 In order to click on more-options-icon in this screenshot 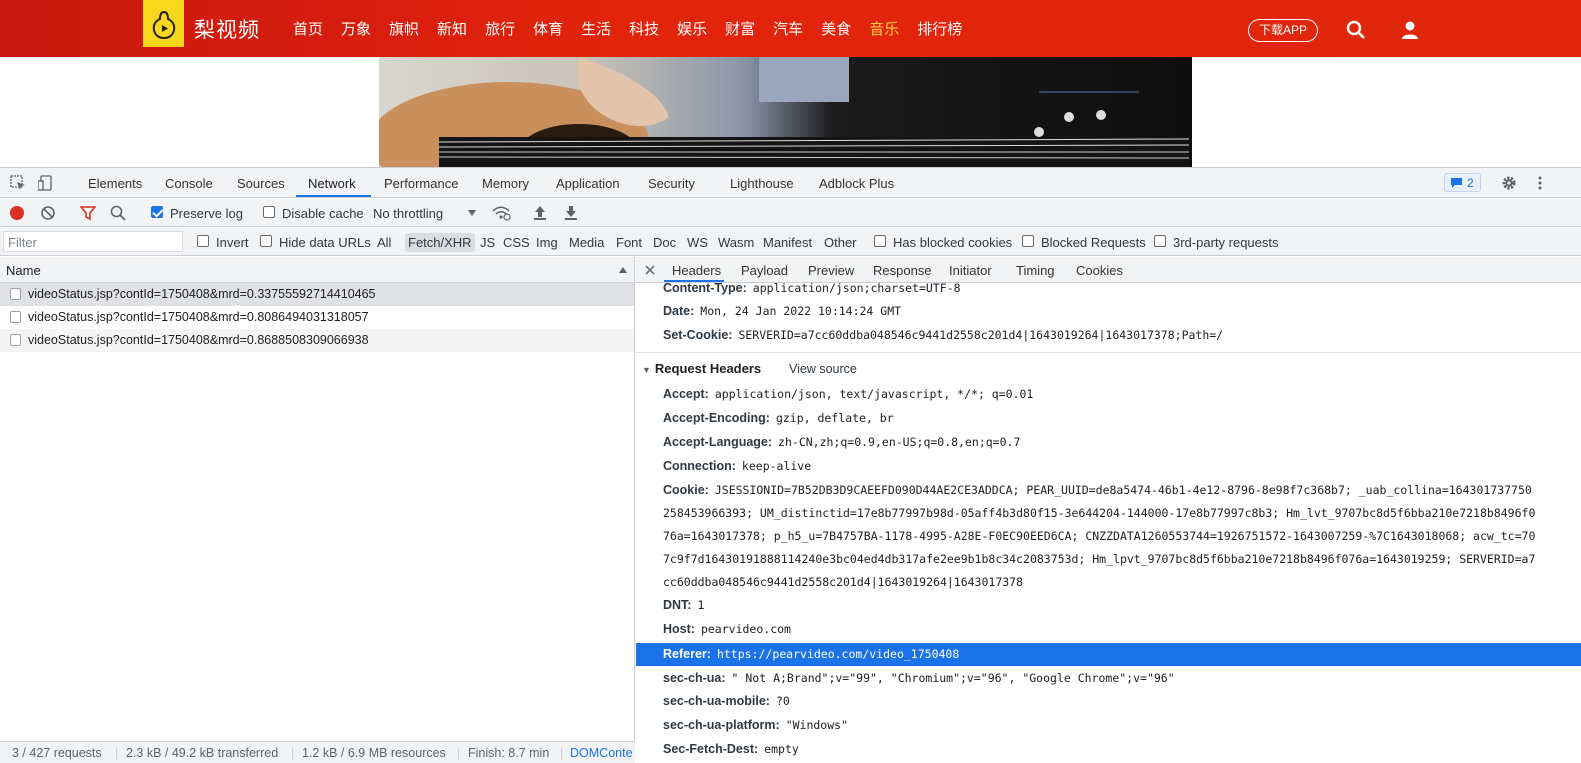, I will do `click(1540, 183)`.